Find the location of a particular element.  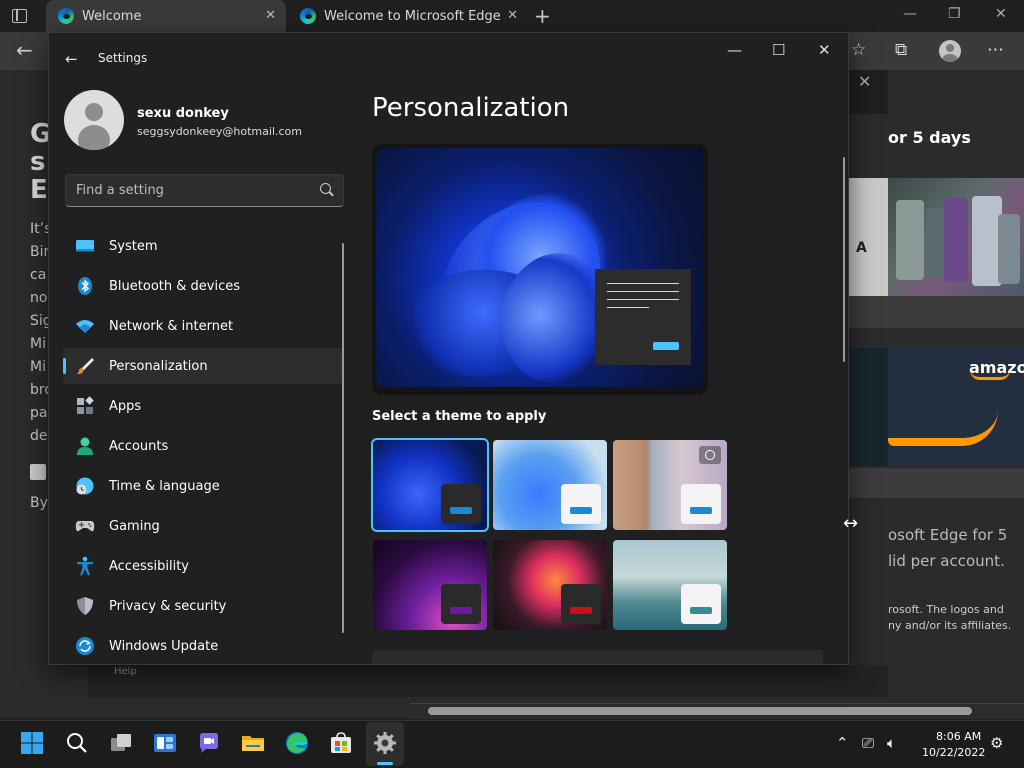

theme-tile-captured-motion is located at coordinates (550, 585).